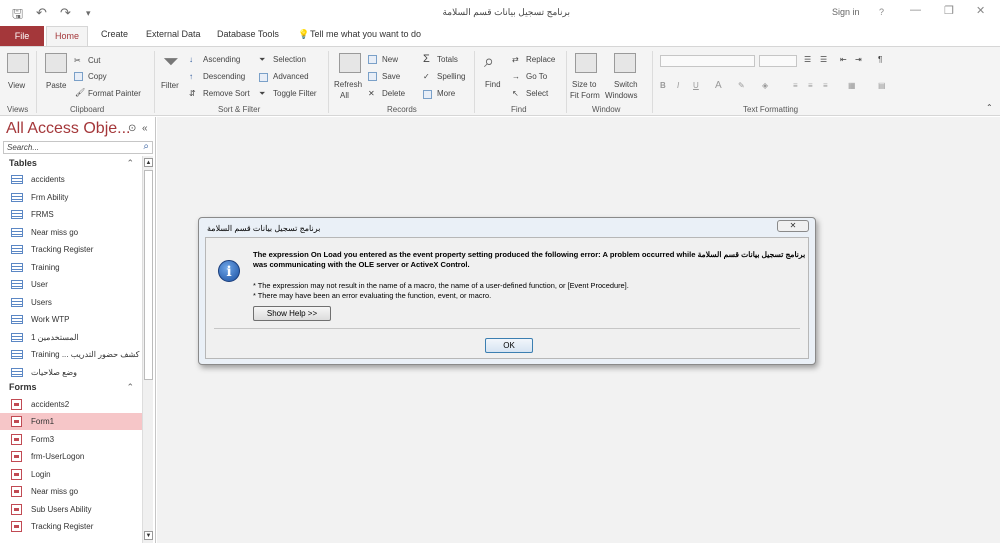 The width and height of the screenshot is (1000, 543). I want to click on font-color-button: A, so click(718, 85).